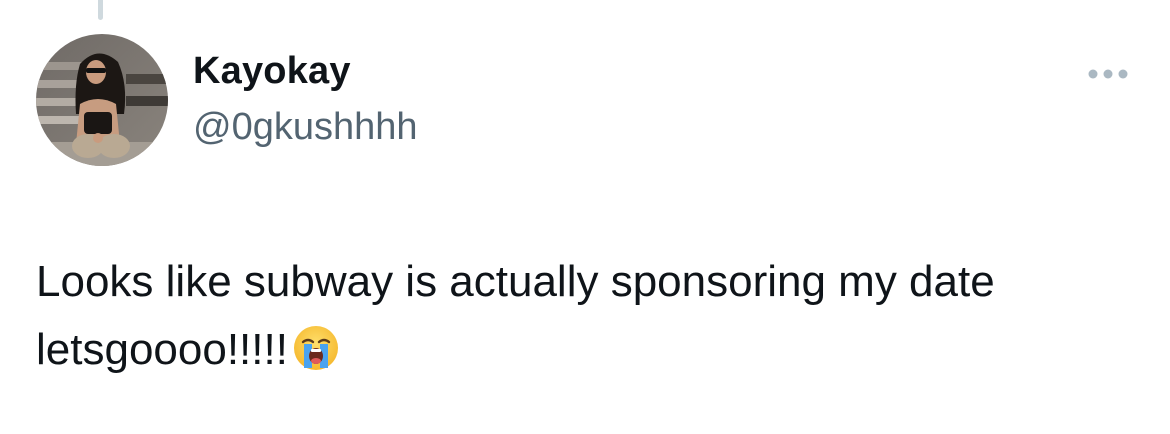  I want to click on more-options-icon, so click(1108, 74).